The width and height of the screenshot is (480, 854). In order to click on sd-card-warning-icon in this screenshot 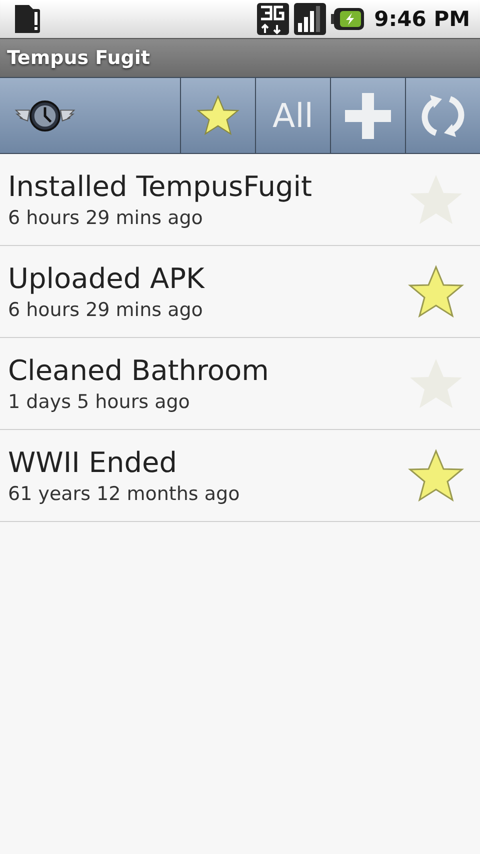, I will do `click(27, 19)`.